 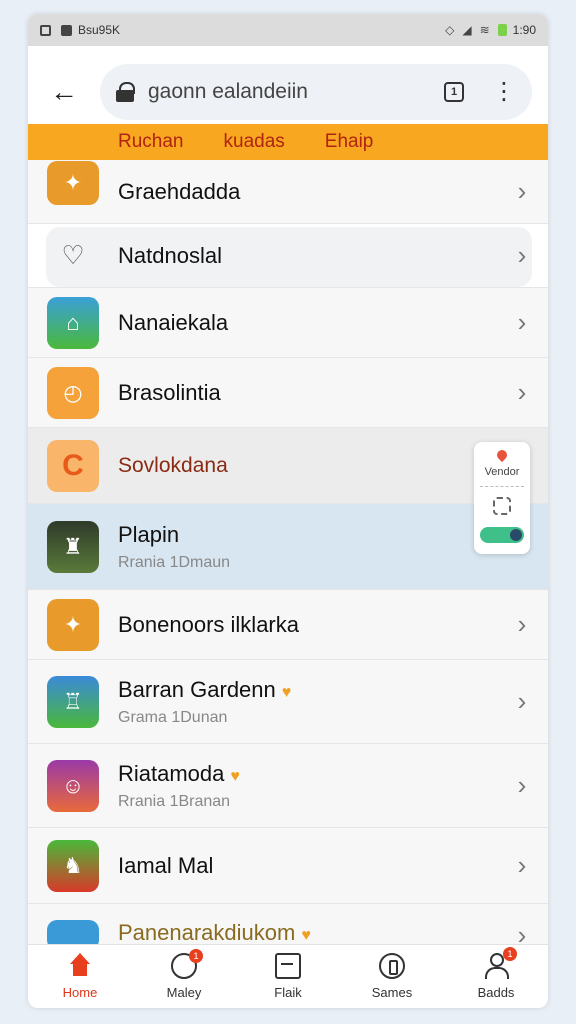 I want to click on floating-vendor-widget: Vendor, so click(x=502, y=498).